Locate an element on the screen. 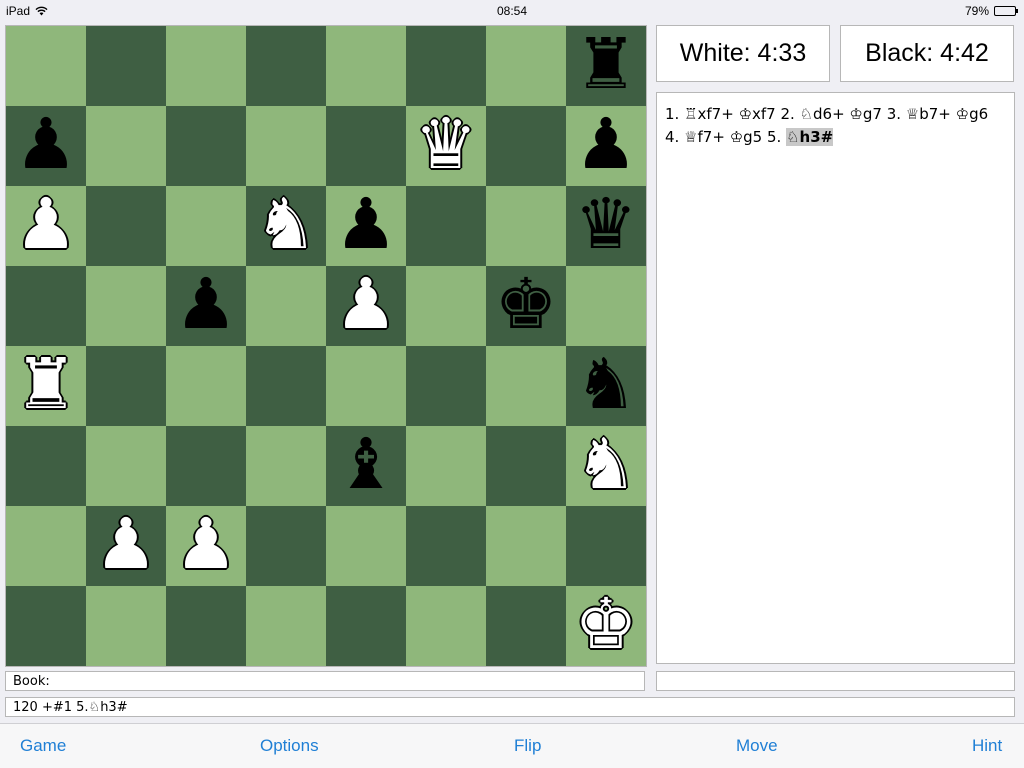 This screenshot has height=768, width=1024. square-h4: ♞ is located at coordinates (606, 386).